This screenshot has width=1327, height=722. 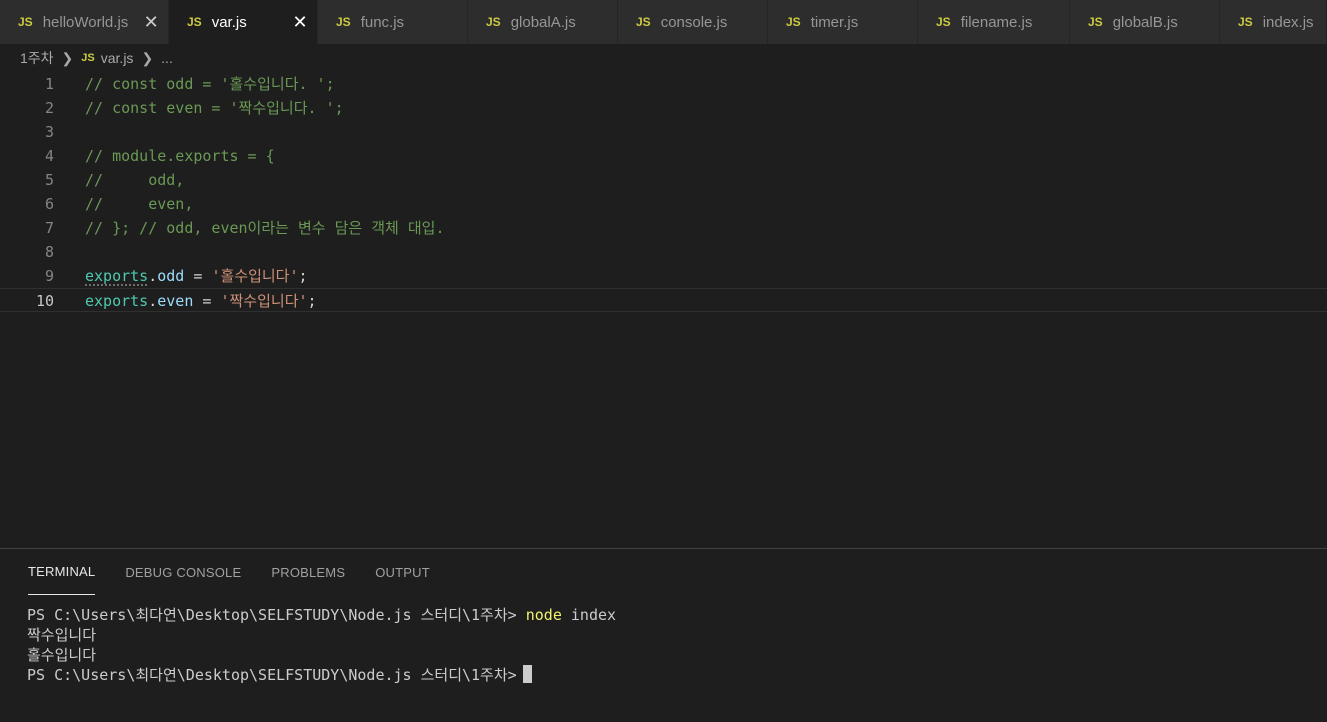 I want to click on line-number: 6, so click(x=49, y=204).